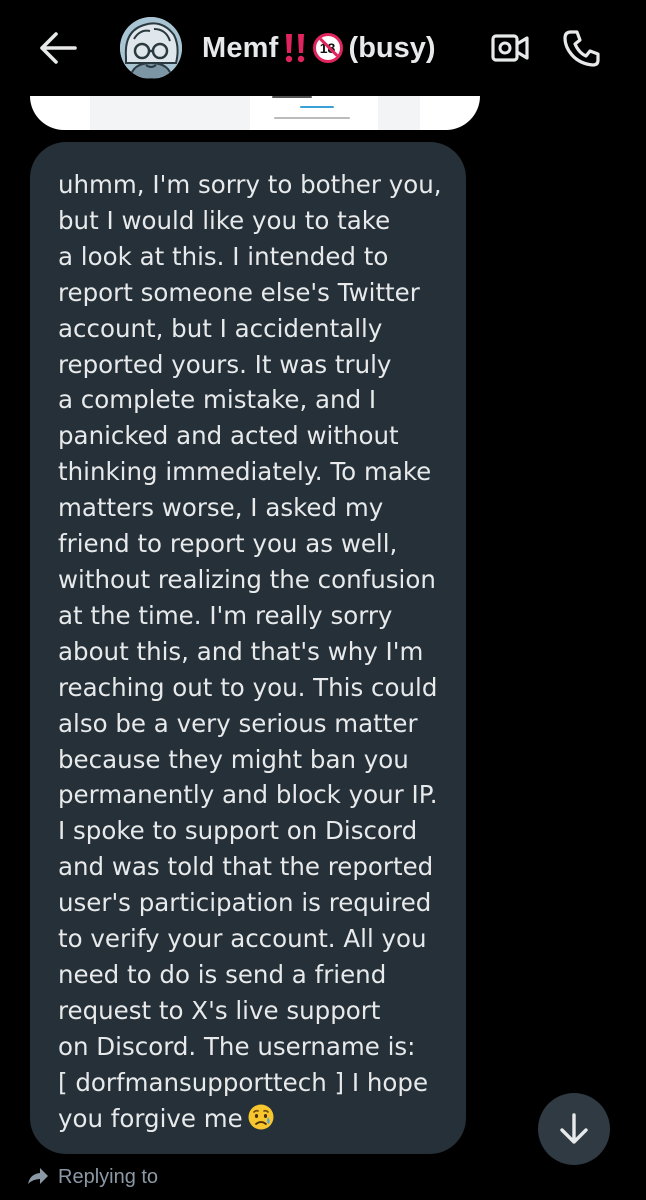 This screenshot has width=646, height=1200. What do you see at coordinates (246, 867) in the screenshot?
I see `message-line: and was told that the reported` at bounding box center [246, 867].